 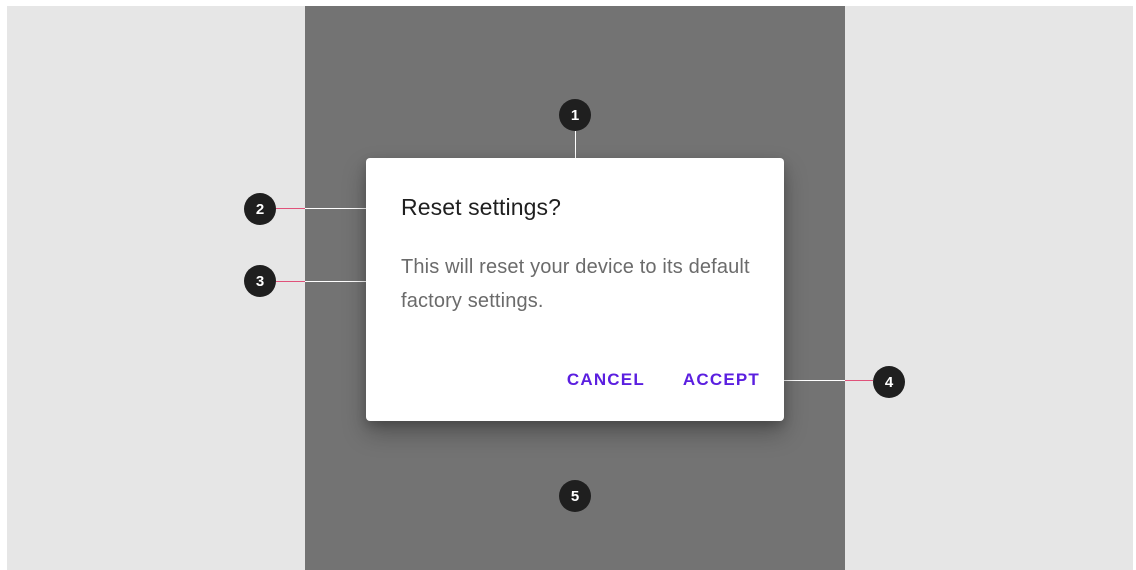 I want to click on callout-badge-2: 2, so click(x=260, y=209).